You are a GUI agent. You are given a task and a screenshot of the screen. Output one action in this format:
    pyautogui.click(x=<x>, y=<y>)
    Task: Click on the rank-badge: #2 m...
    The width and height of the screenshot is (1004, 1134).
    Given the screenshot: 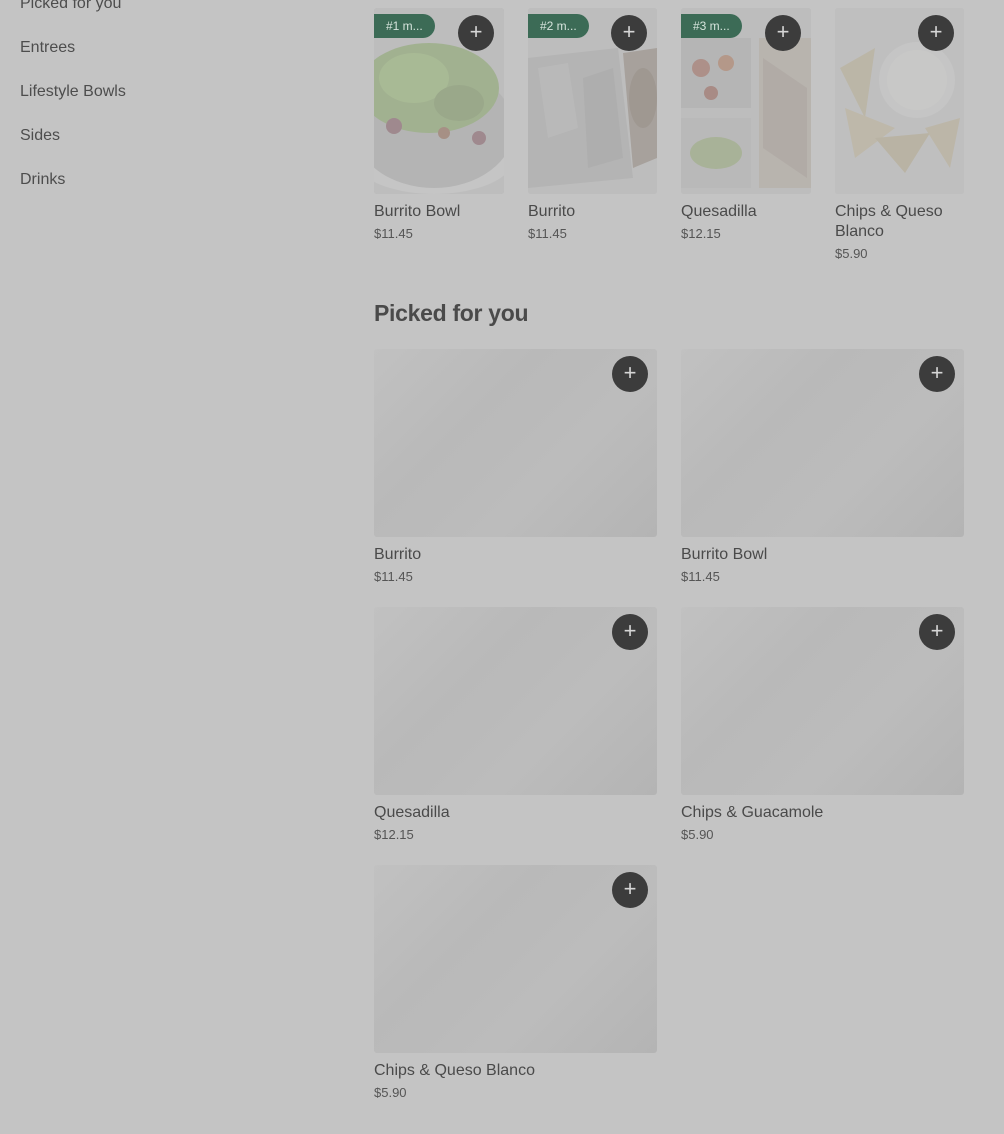 What is the action you would take?
    pyautogui.click(x=558, y=26)
    